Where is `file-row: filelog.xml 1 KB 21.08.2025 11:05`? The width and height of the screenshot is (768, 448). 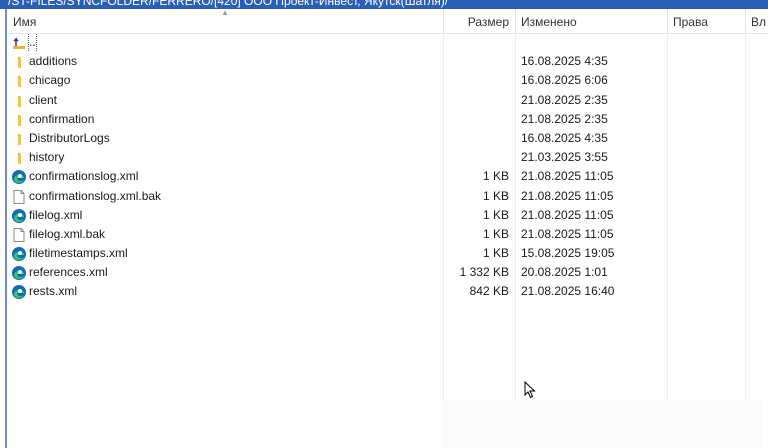 file-row: filelog.xml 1 KB 21.08.2025 11:05 is located at coordinates (387, 215).